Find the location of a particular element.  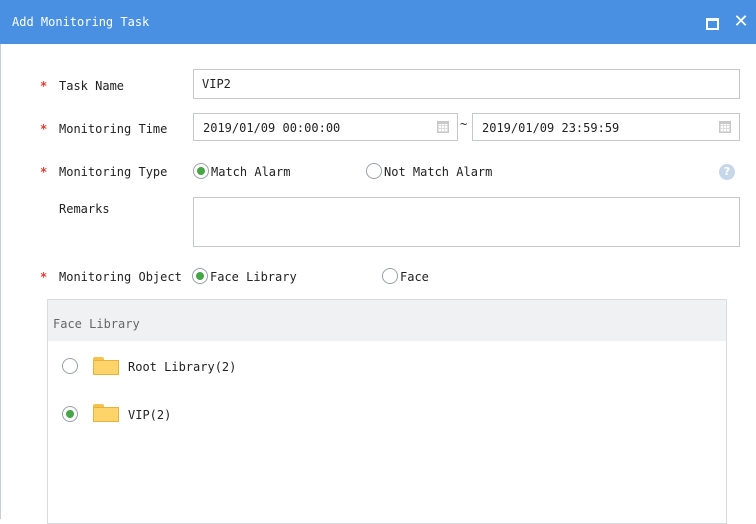

dialog-left-border is located at coordinates (0, 281).